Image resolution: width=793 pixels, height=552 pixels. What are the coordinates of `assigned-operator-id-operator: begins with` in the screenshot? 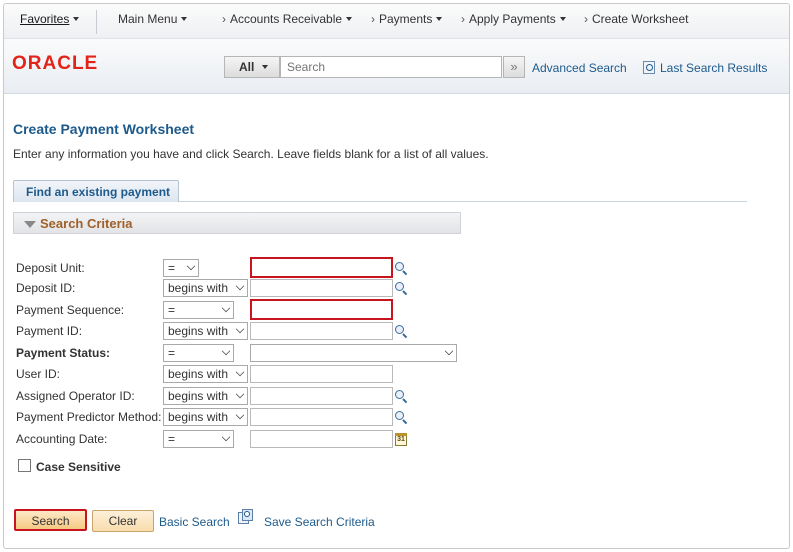 It's located at (205, 396).